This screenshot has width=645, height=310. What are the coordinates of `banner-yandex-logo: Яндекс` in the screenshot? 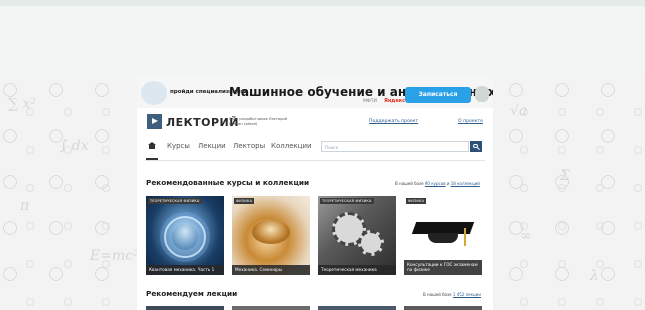 It's located at (395, 101).